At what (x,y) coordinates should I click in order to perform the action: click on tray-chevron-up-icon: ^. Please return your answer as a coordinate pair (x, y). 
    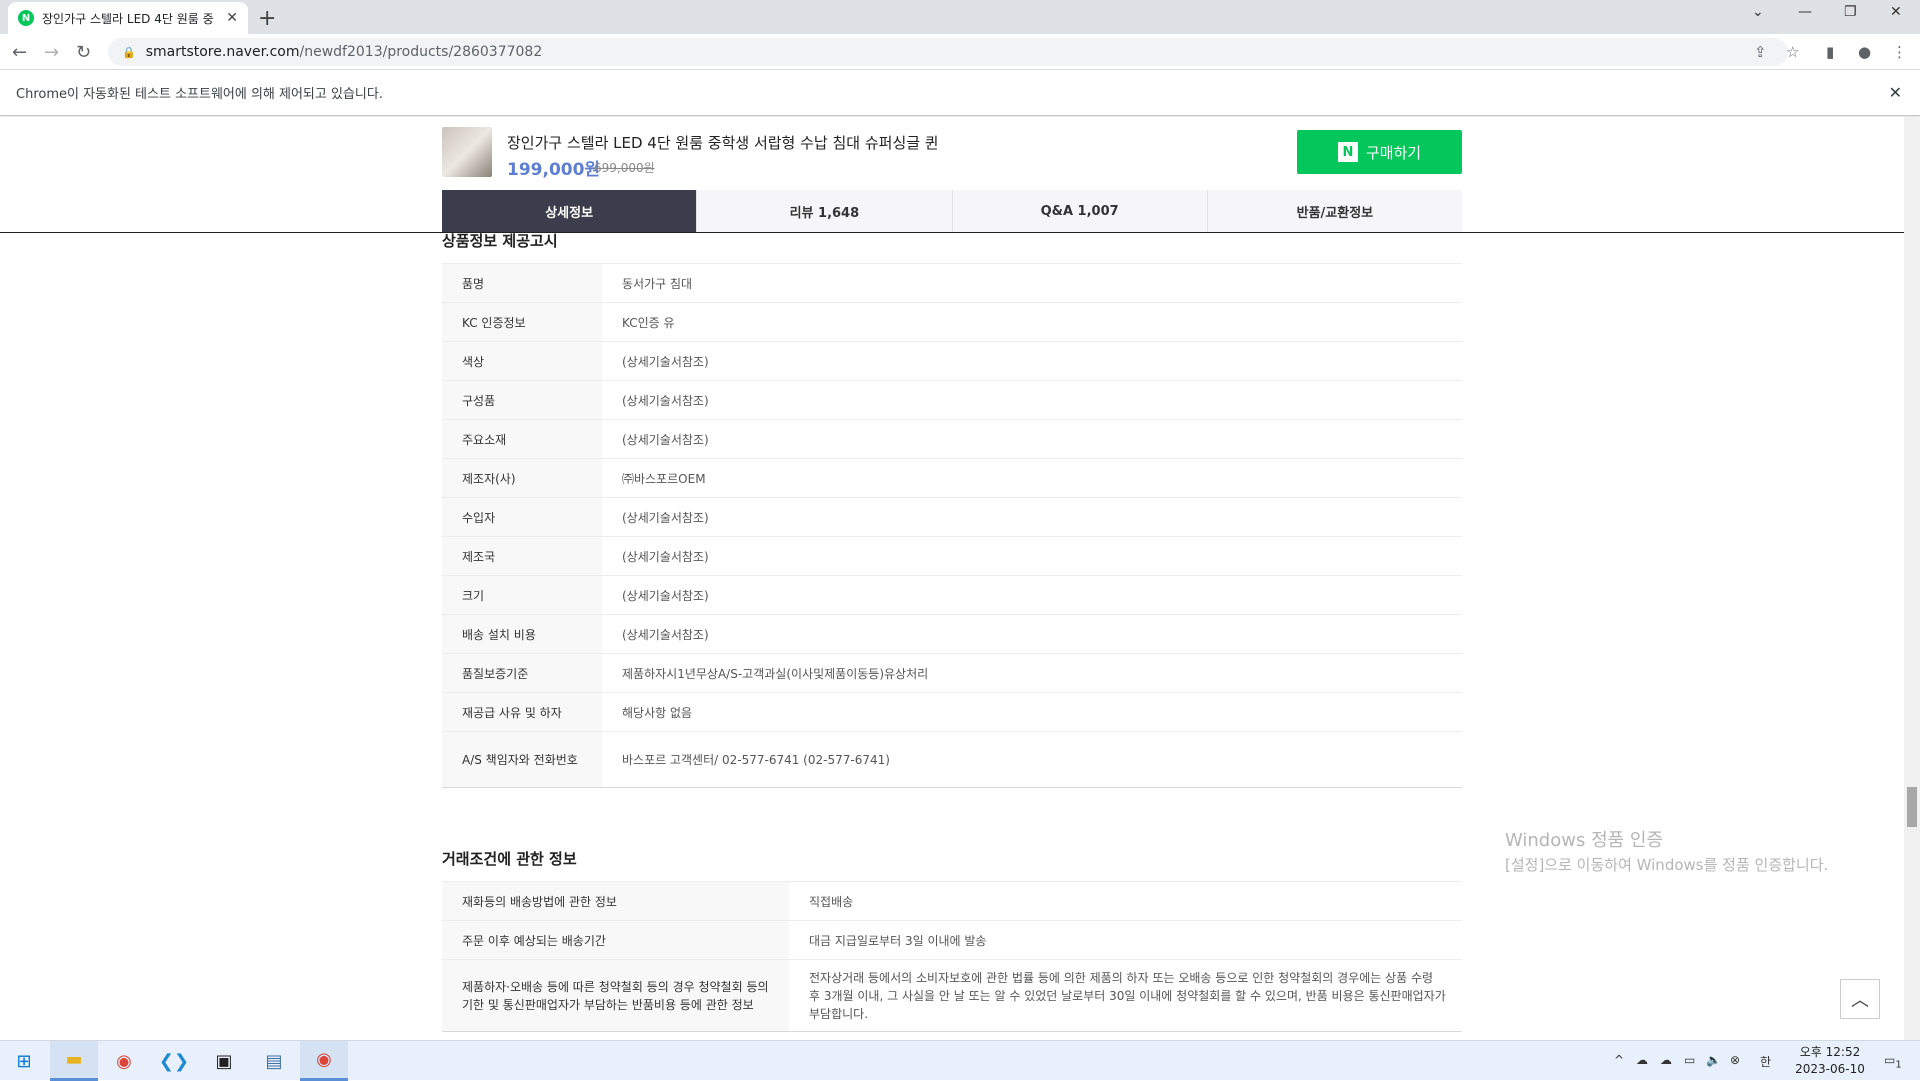
    Looking at the image, I should click on (1619, 1060).